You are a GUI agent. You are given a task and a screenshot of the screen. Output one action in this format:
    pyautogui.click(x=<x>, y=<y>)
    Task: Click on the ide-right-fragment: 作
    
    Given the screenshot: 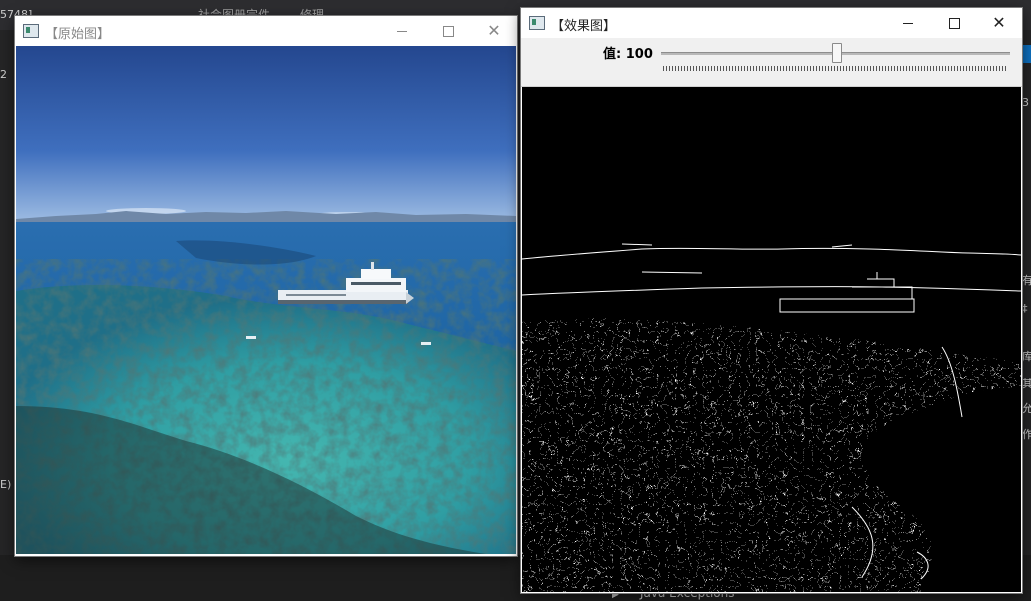 What is the action you would take?
    pyautogui.click(x=1026, y=434)
    